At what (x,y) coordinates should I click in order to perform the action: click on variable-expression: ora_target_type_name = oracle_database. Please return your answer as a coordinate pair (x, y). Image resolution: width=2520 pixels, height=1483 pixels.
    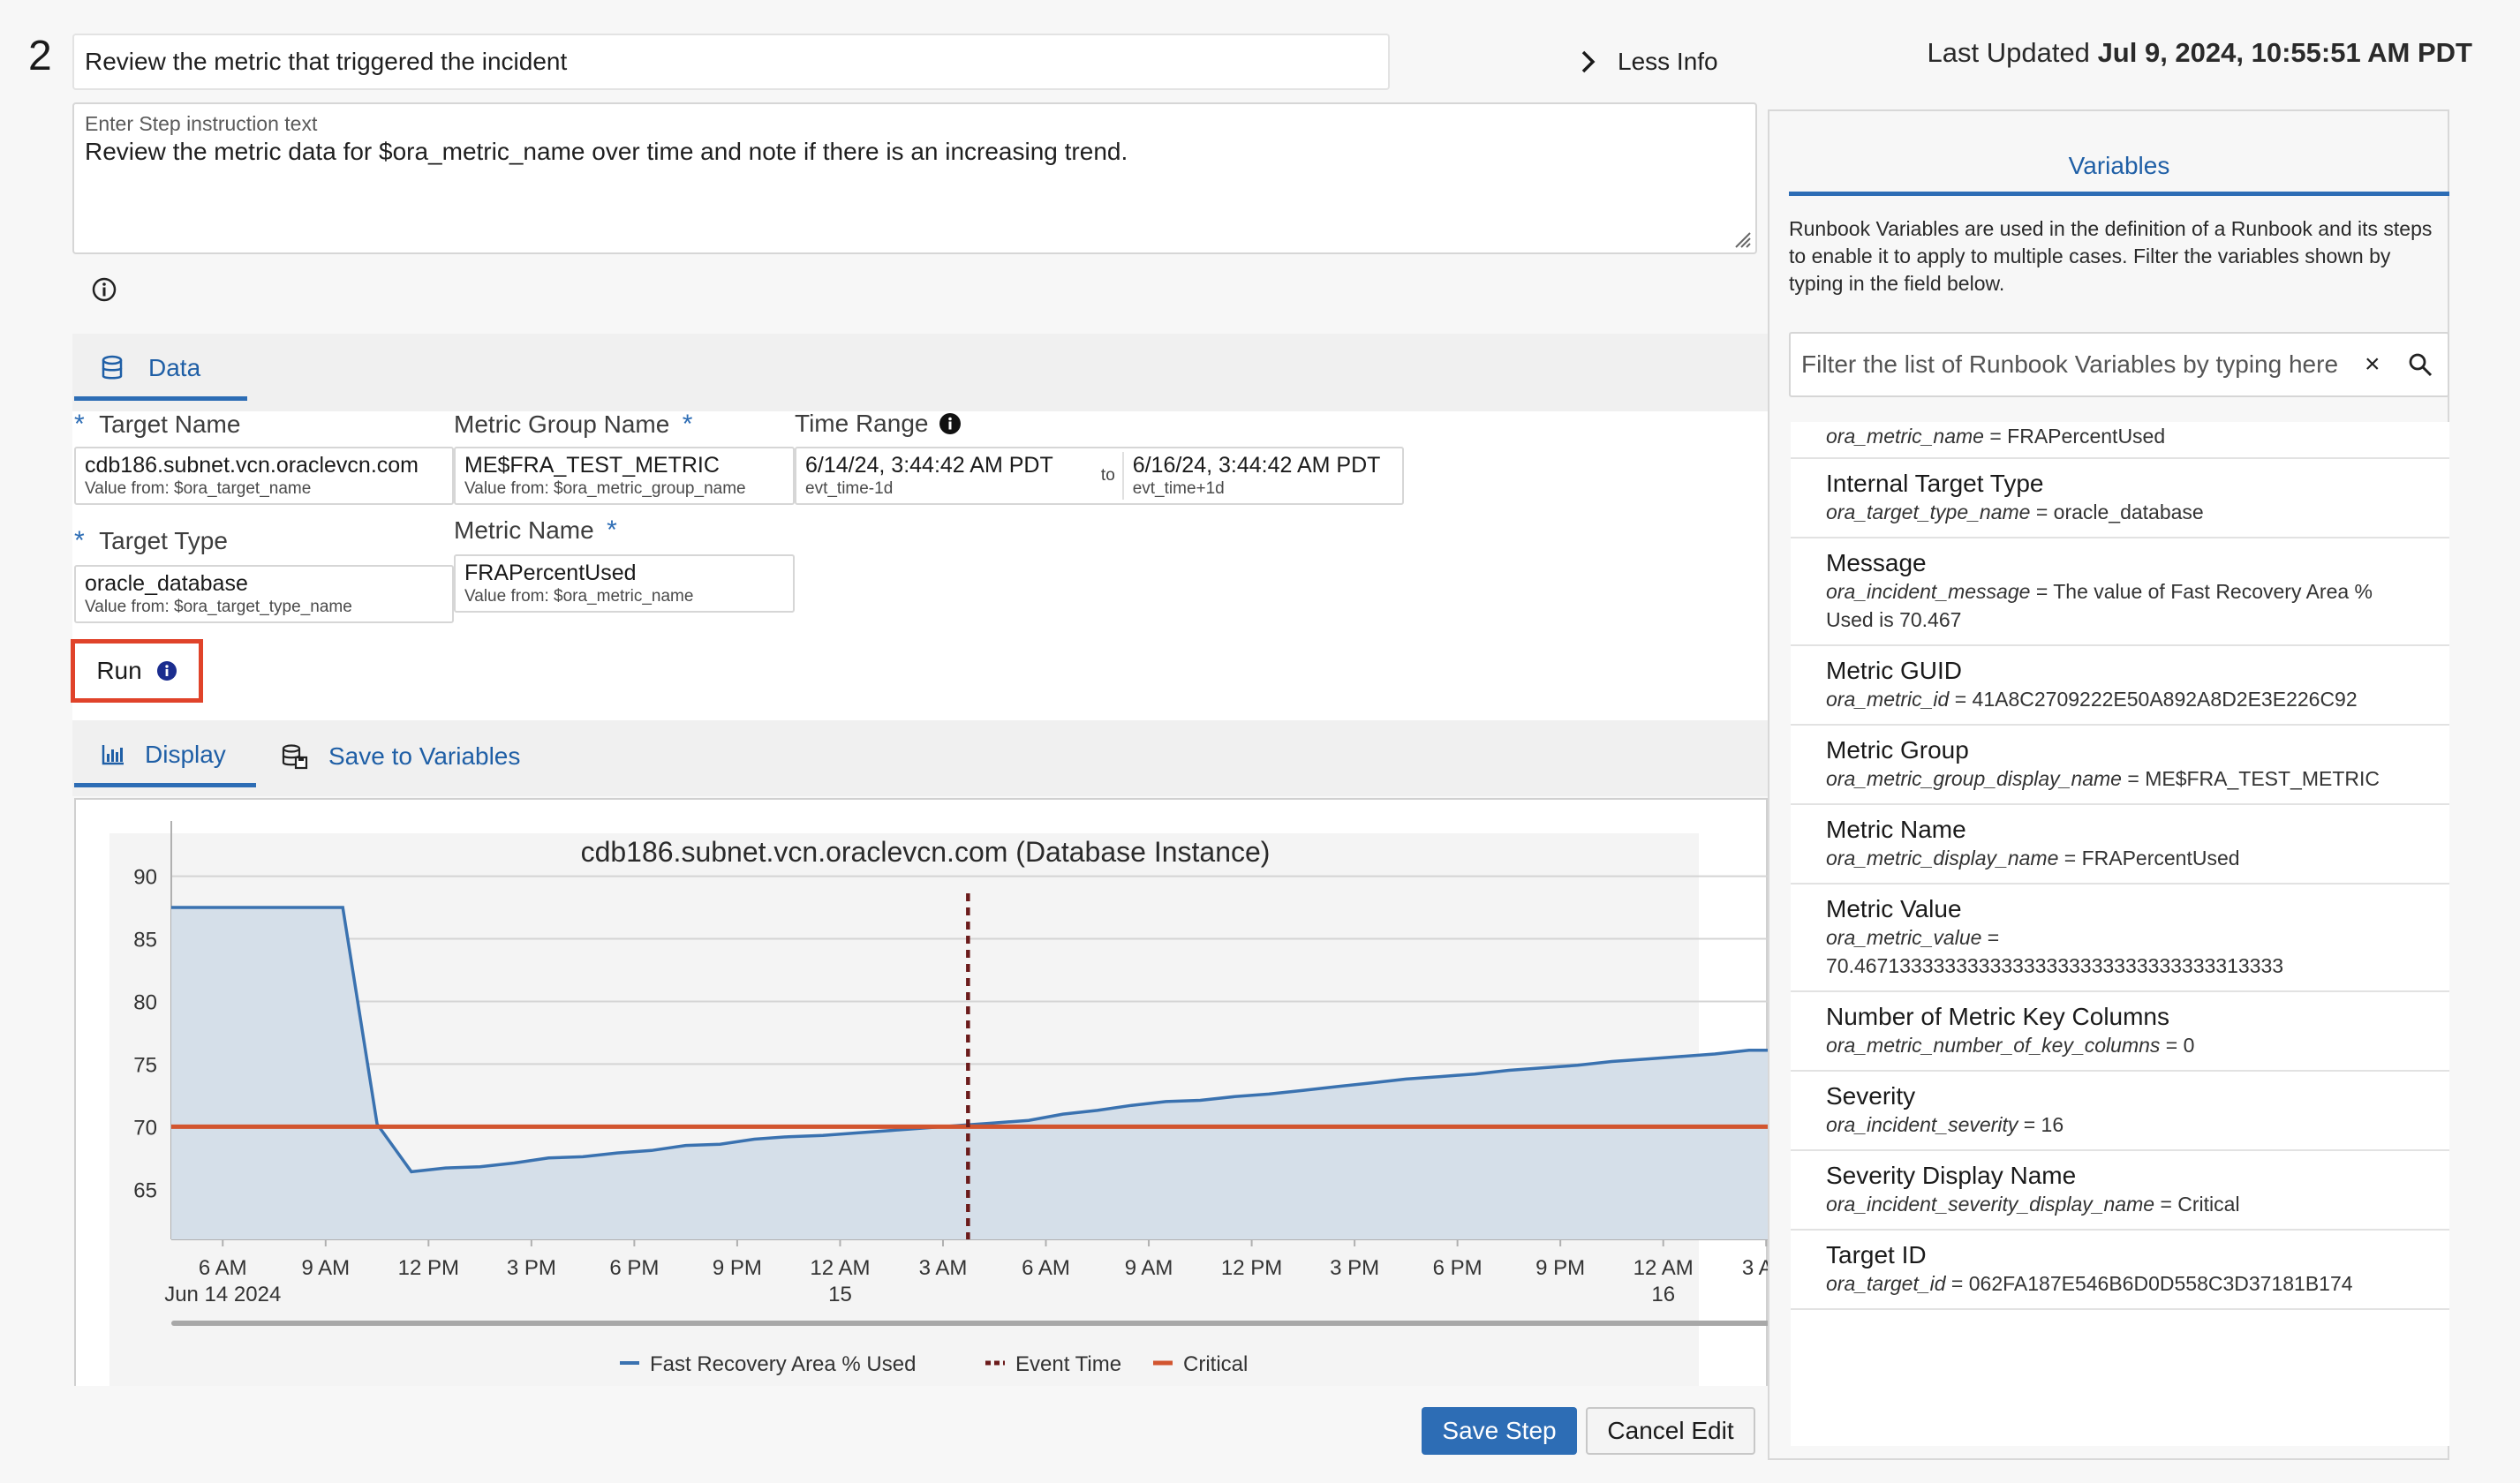
    Looking at the image, I should click on (2120, 512).